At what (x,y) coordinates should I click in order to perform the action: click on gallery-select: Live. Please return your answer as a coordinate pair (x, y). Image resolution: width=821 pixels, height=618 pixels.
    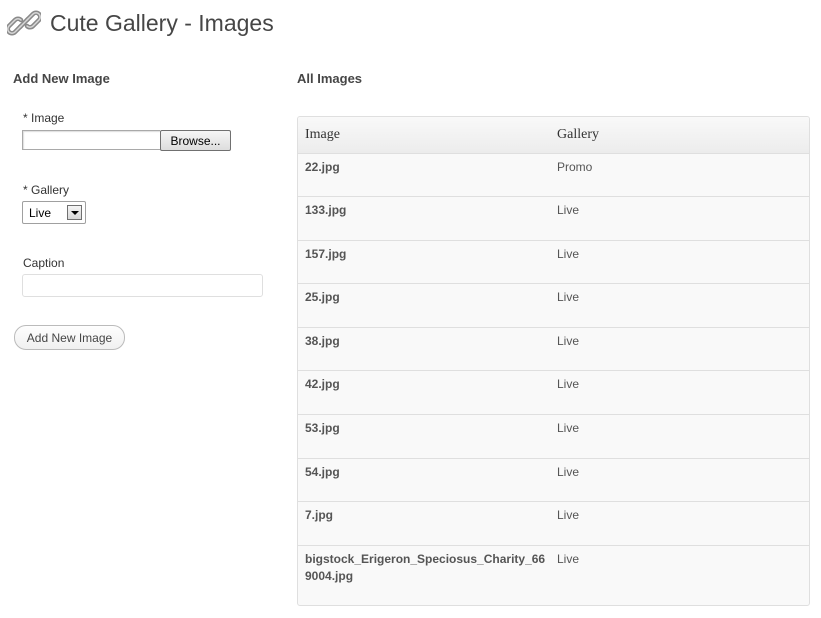
    Looking at the image, I should click on (54, 212).